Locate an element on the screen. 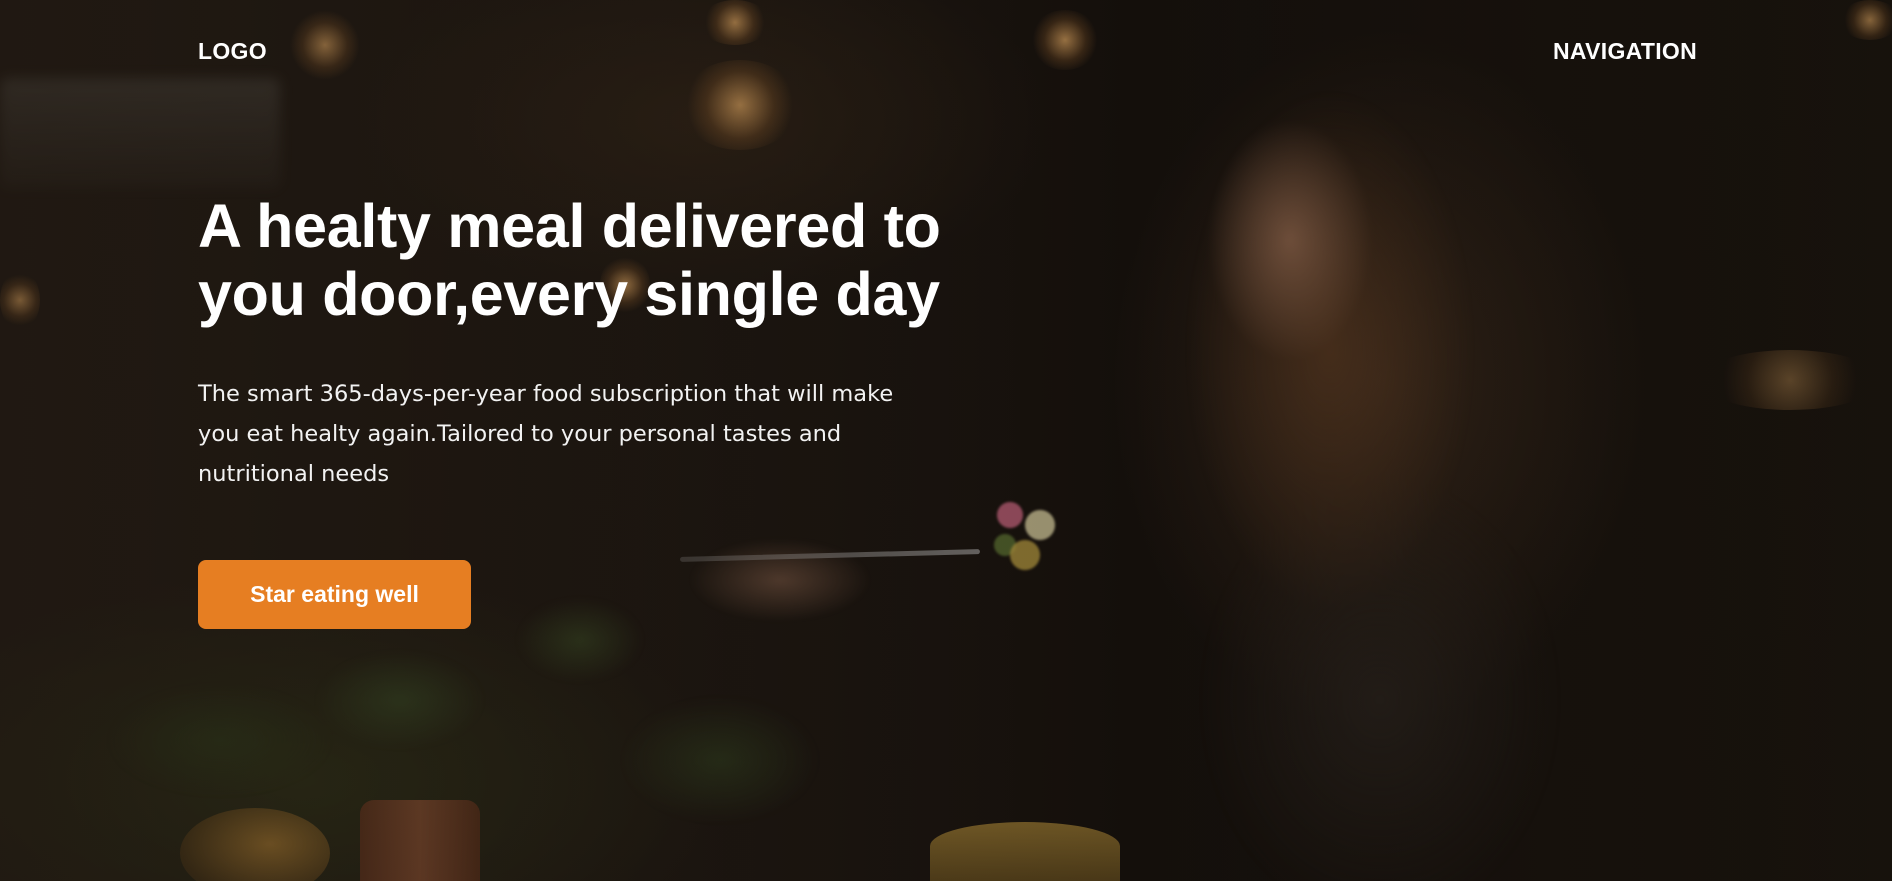 This screenshot has width=1892, height=881. logo: LOGO is located at coordinates (232, 51).